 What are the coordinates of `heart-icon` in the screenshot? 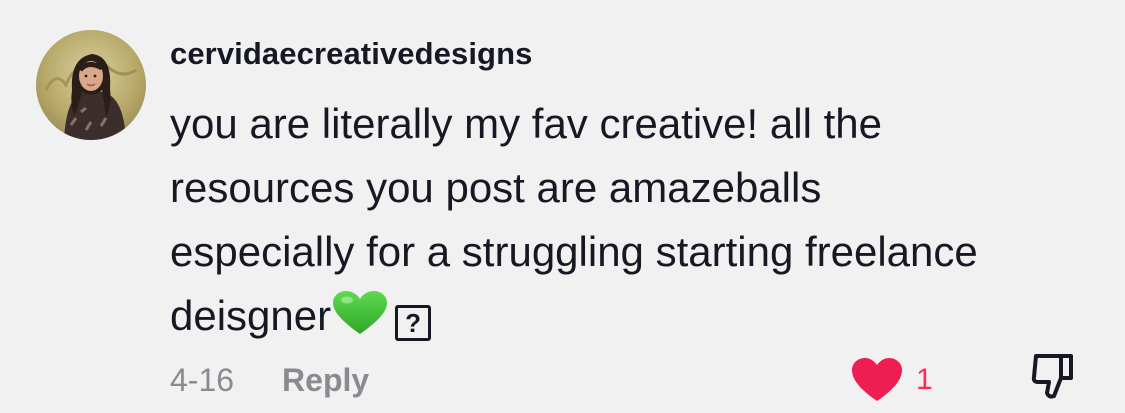 It's located at (877, 379).